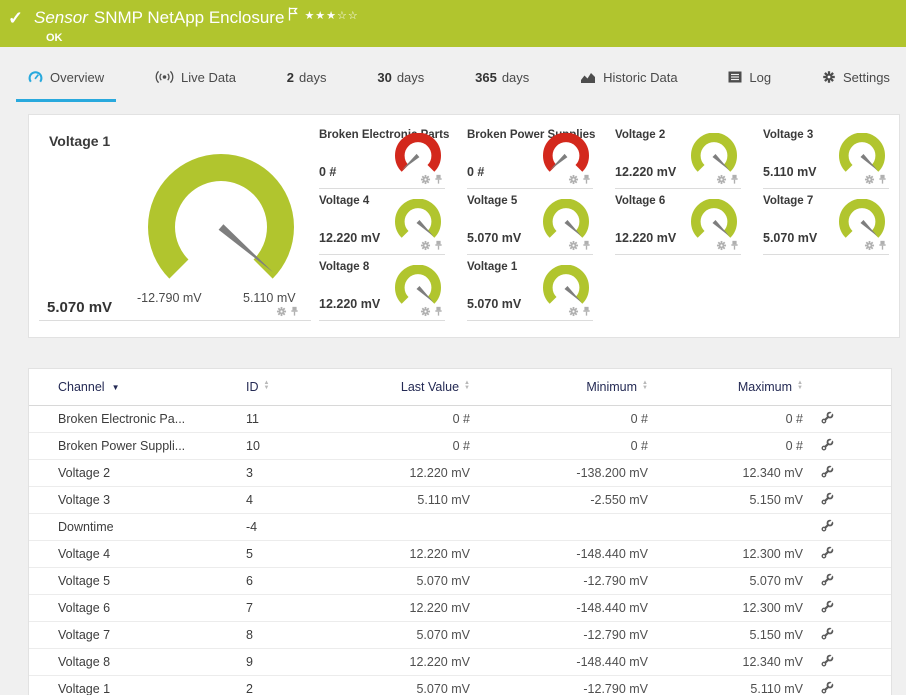 The height and width of the screenshot is (695, 906). I want to click on column-label: Maximum, so click(765, 386).